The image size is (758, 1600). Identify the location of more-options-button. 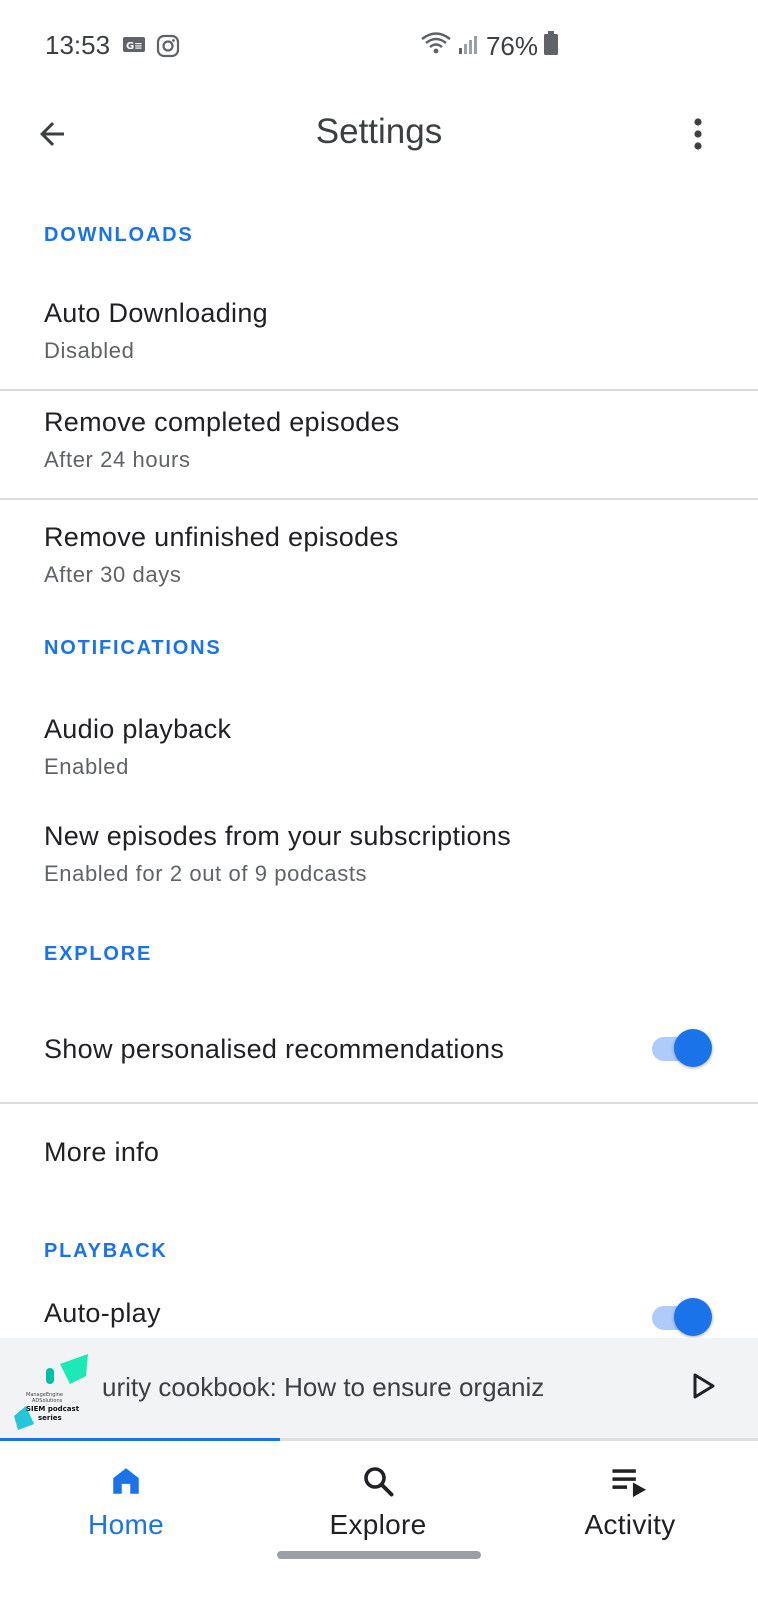
(698, 136).